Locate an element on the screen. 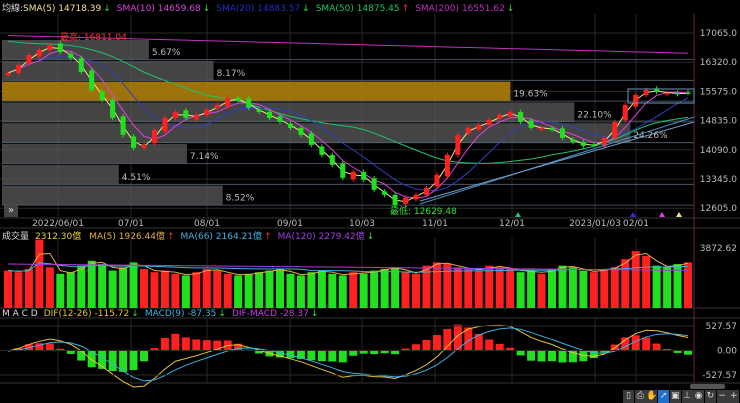 The image size is (740, 403). y-tick-label: 527.57 is located at coordinates (722, 327).